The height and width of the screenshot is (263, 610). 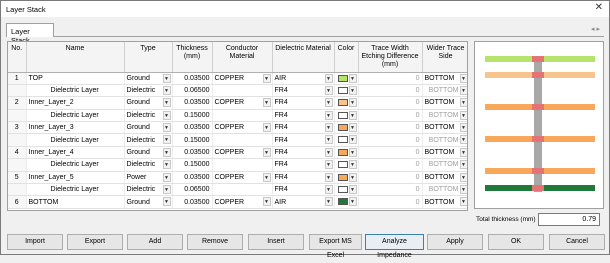 What do you see at coordinates (276, 242) in the screenshot?
I see `button-insert: Insert` at bounding box center [276, 242].